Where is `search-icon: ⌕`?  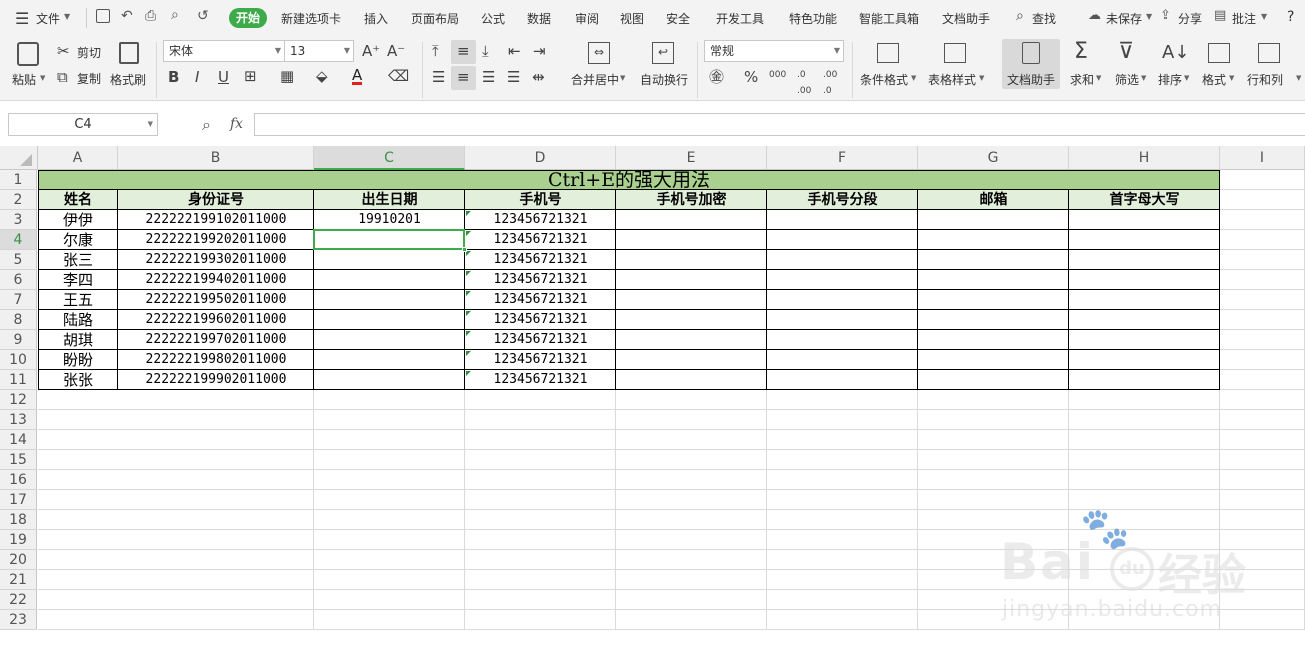
search-icon: ⌕ is located at coordinates (1020, 16).